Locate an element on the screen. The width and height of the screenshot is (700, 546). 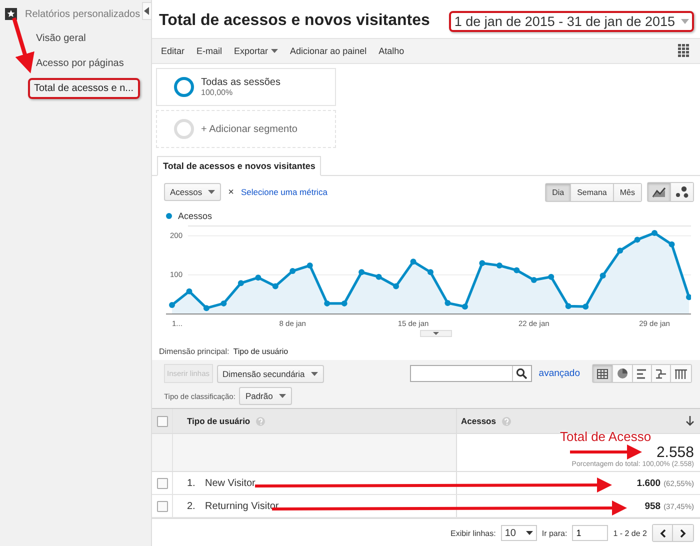
toolbar-button: Editar is located at coordinates (173, 51).